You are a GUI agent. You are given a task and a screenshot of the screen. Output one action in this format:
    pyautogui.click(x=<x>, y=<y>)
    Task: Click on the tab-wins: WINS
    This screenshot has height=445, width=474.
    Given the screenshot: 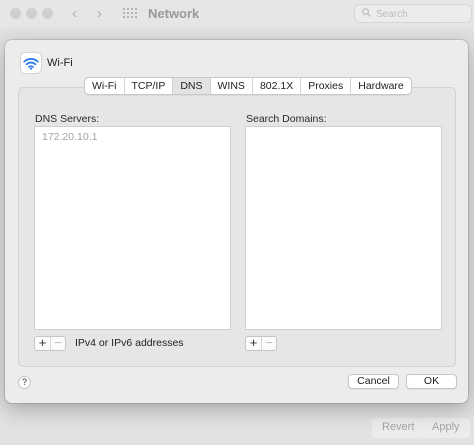 What is the action you would take?
    pyautogui.click(x=232, y=86)
    